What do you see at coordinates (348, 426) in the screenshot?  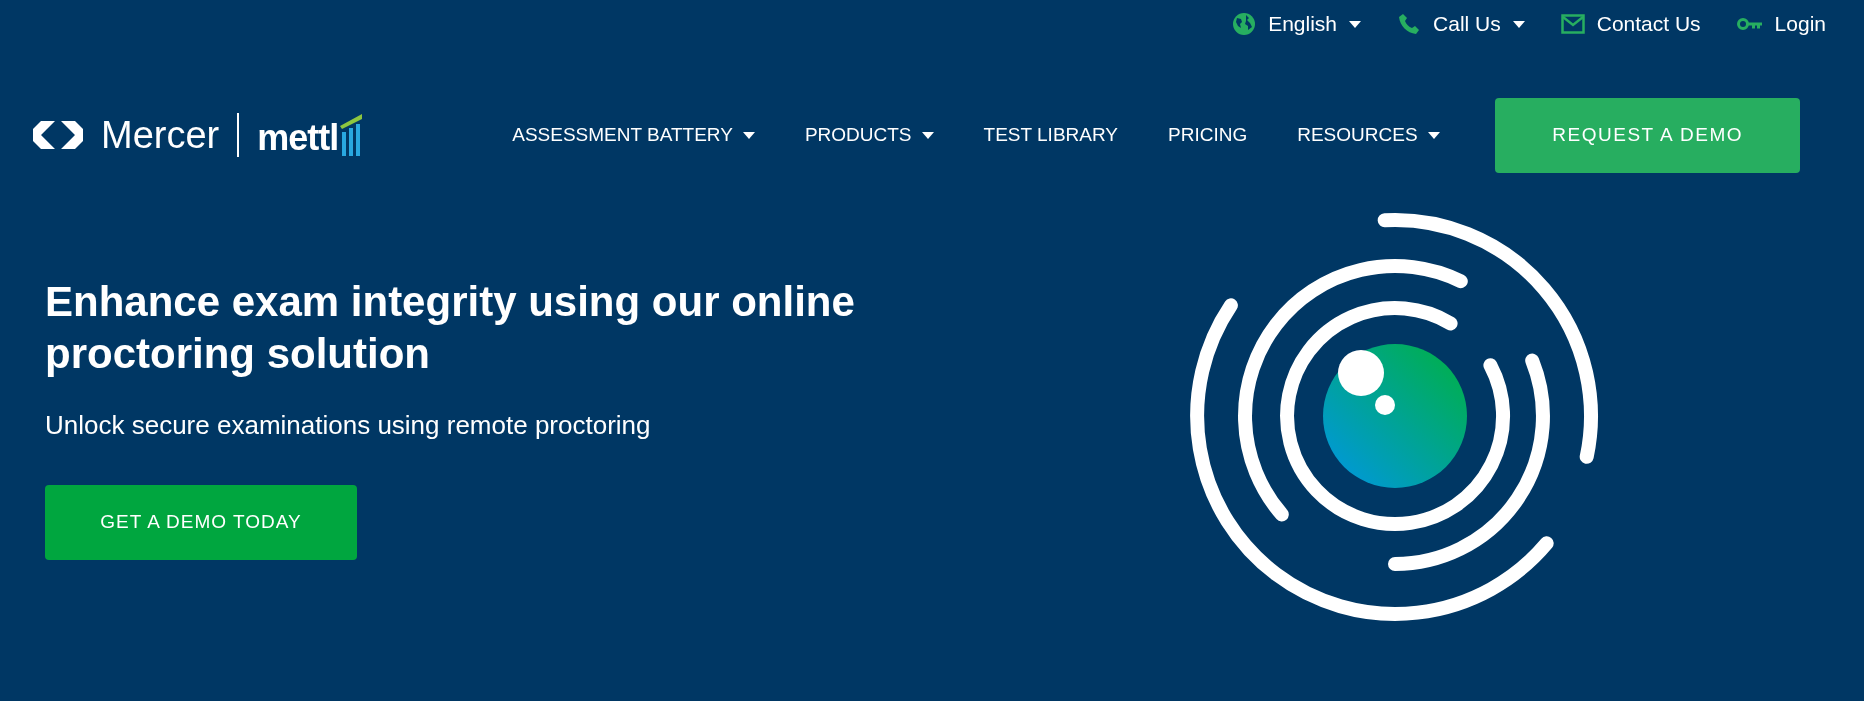 I see `hero-subtitle: Unlock secure examinations using remote proctoring` at bounding box center [348, 426].